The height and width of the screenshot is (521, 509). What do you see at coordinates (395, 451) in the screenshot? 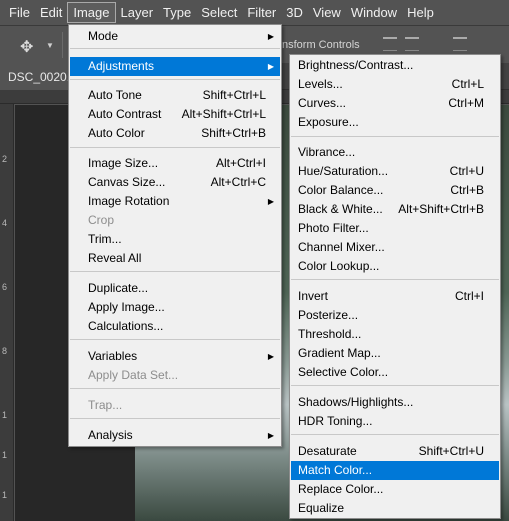
I see `menu-item-desaturate: Desaturate Shift+Ctrl+U` at bounding box center [395, 451].